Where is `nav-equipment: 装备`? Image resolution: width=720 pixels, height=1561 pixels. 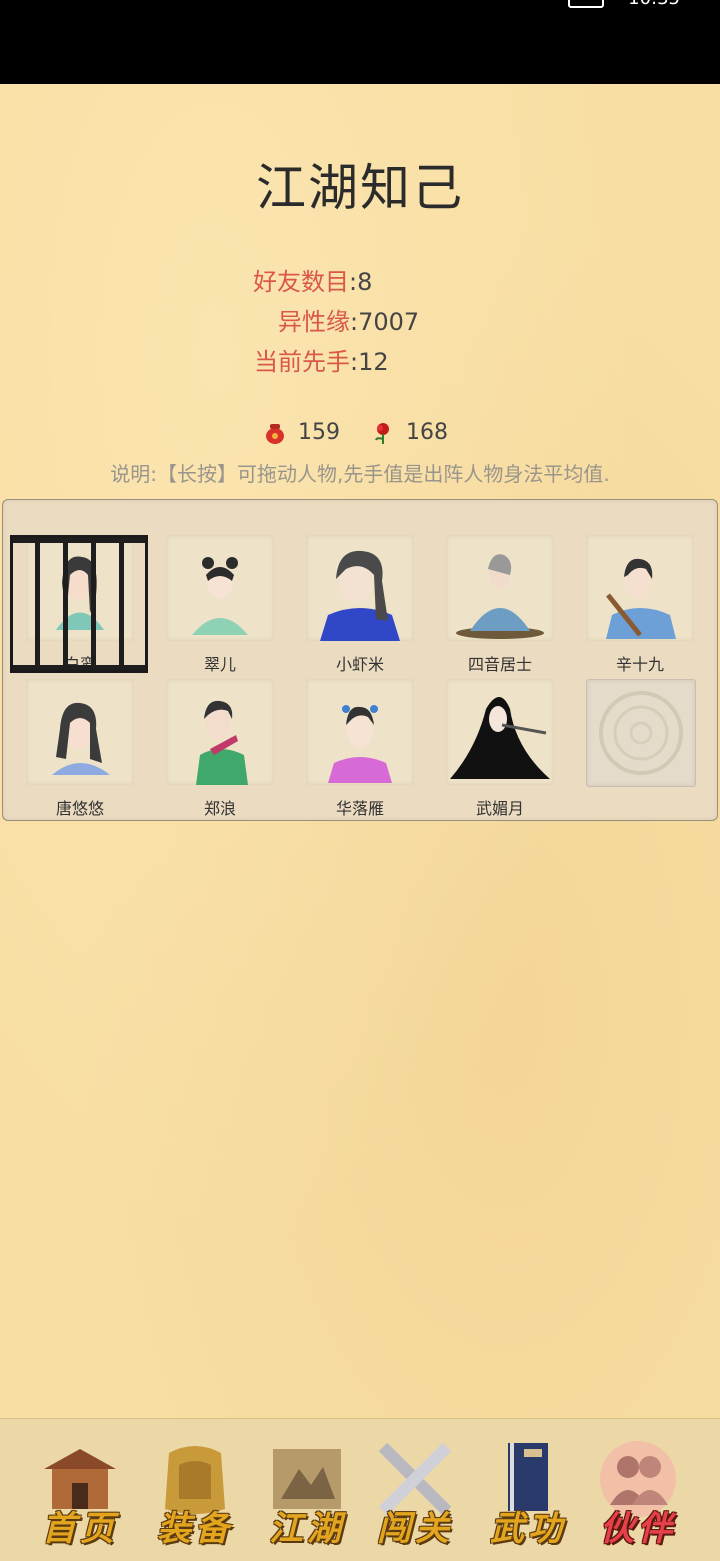 nav-equipment: 装备 is located at coordinates (195, 1494).